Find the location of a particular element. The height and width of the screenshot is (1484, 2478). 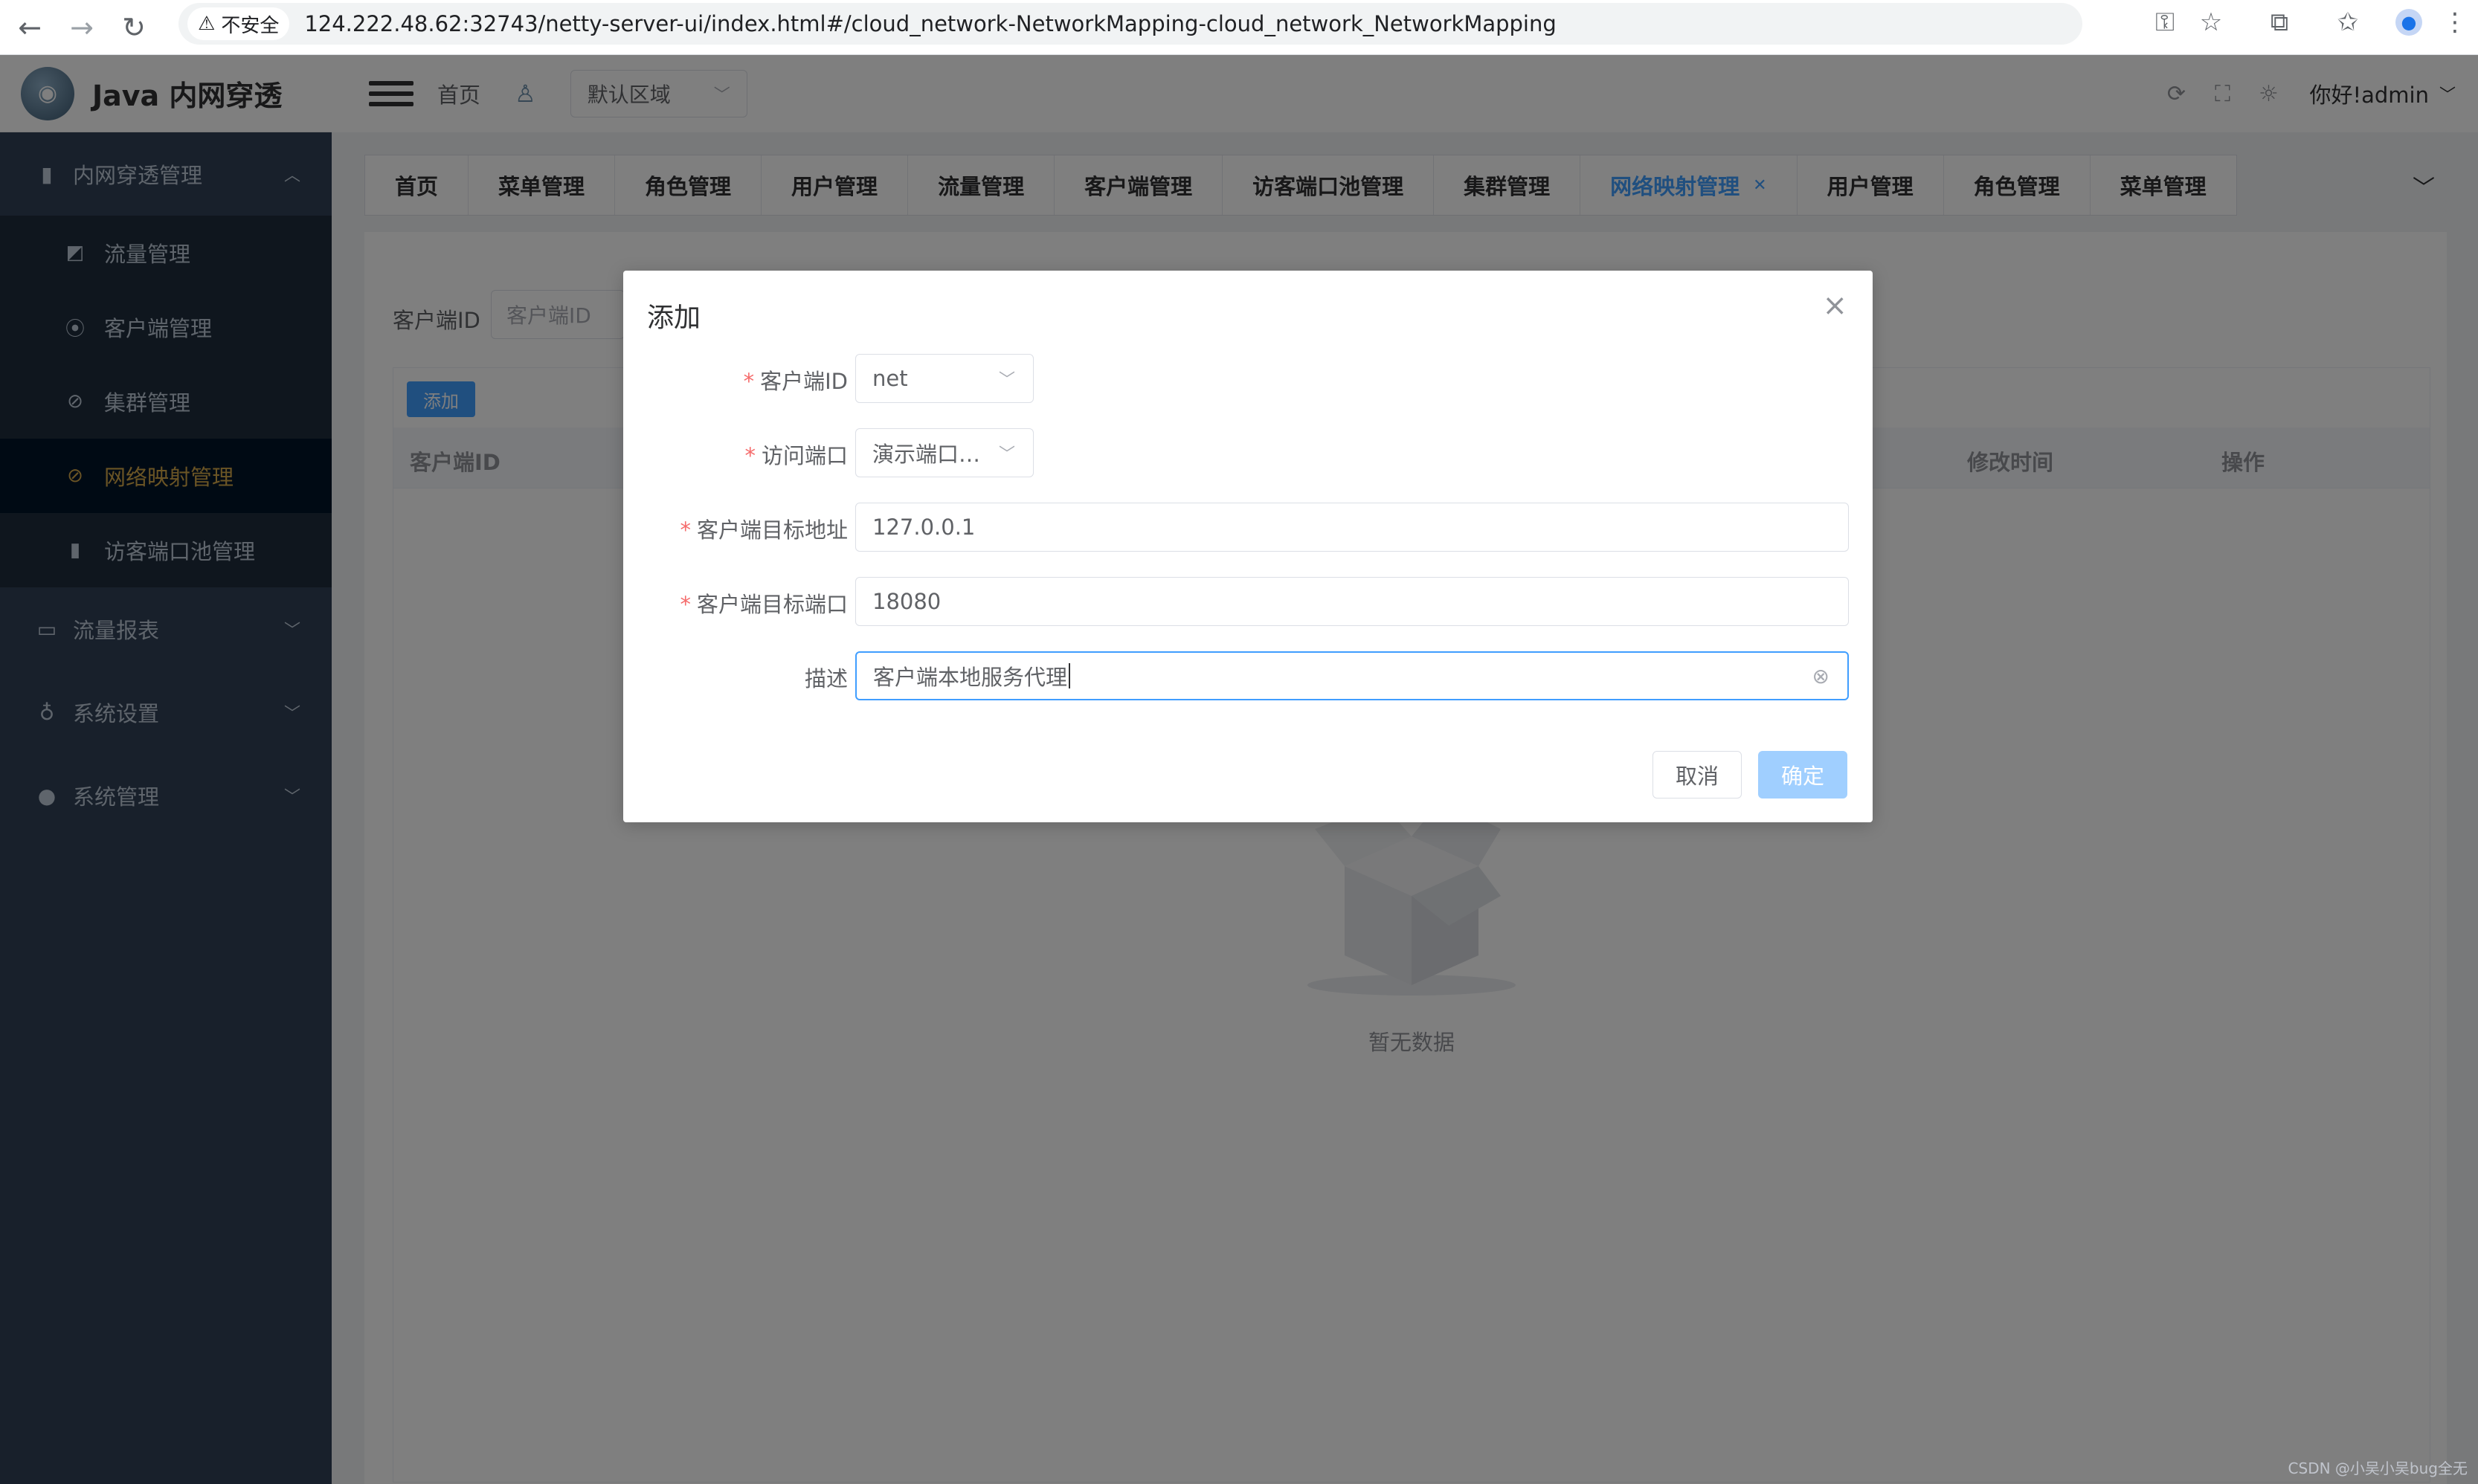

field-label: * 客户端目标地址 is located at coordinates (764, 530).